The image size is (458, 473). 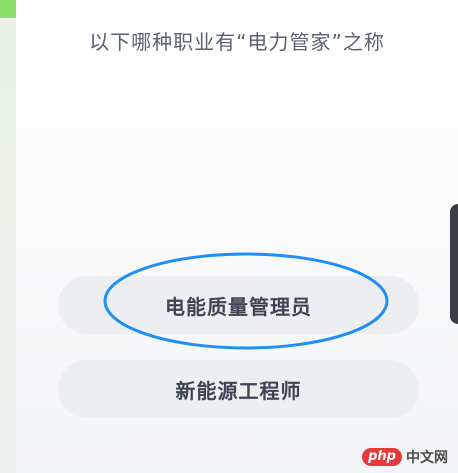 I want to click on option-label: 新能源工程师, so click(x=238, y=390).